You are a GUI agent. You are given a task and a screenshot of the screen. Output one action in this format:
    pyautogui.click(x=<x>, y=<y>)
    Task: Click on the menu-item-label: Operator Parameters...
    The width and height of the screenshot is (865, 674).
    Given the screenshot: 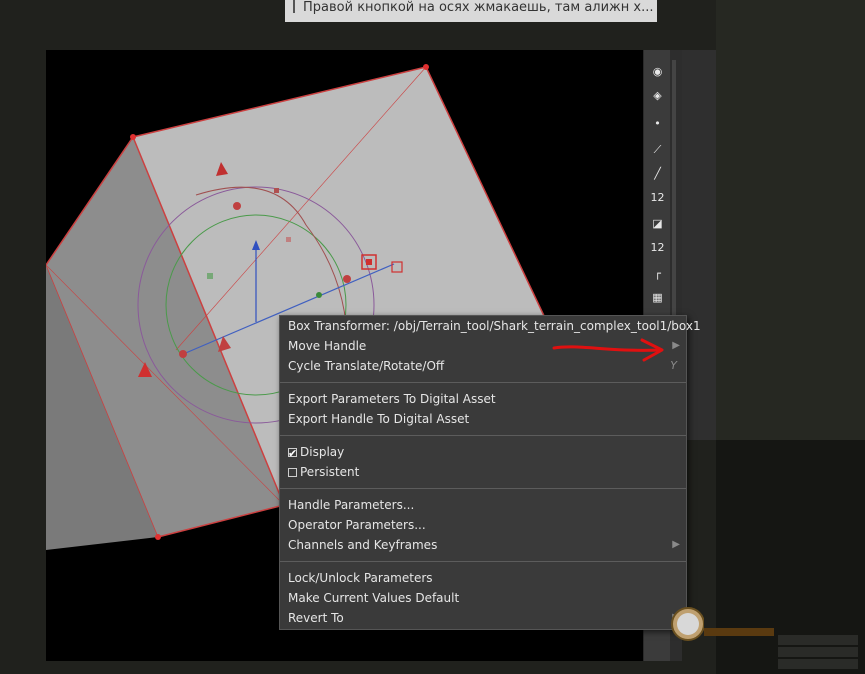 What is the action you would take?
    pyautogui.click(x=357, y=525)
    